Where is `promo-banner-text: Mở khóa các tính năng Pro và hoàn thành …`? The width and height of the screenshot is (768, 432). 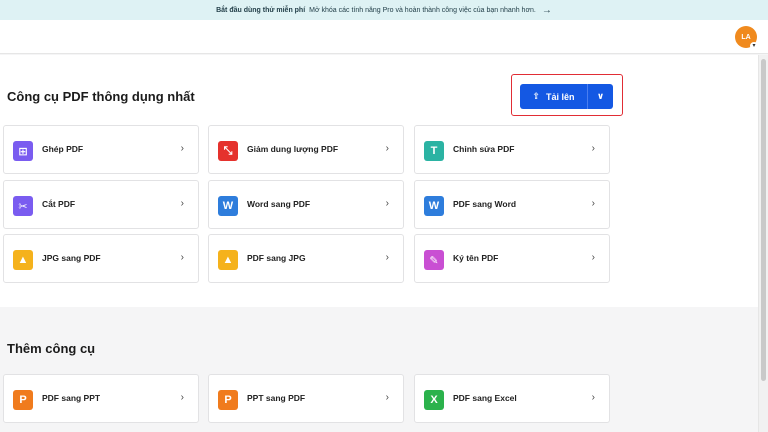
promo-banner-text: Mở khóa các tính năng Pro và hoàn thành … is located at coordinates (422, 10).